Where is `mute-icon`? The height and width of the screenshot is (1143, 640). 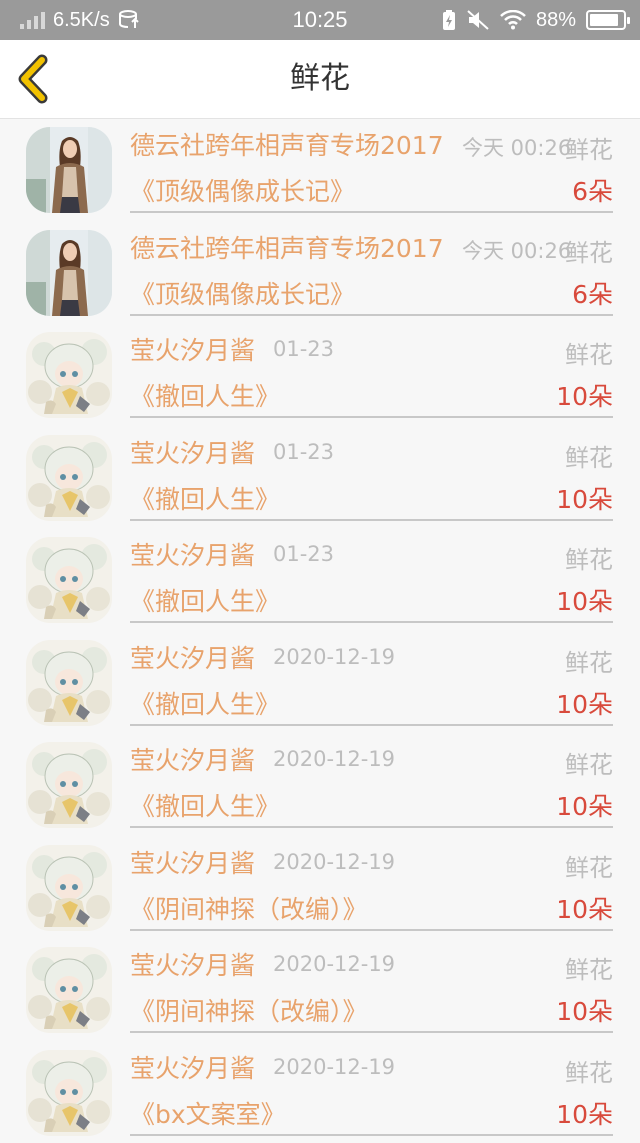
mute-icon is located at coordinates (478, 20).